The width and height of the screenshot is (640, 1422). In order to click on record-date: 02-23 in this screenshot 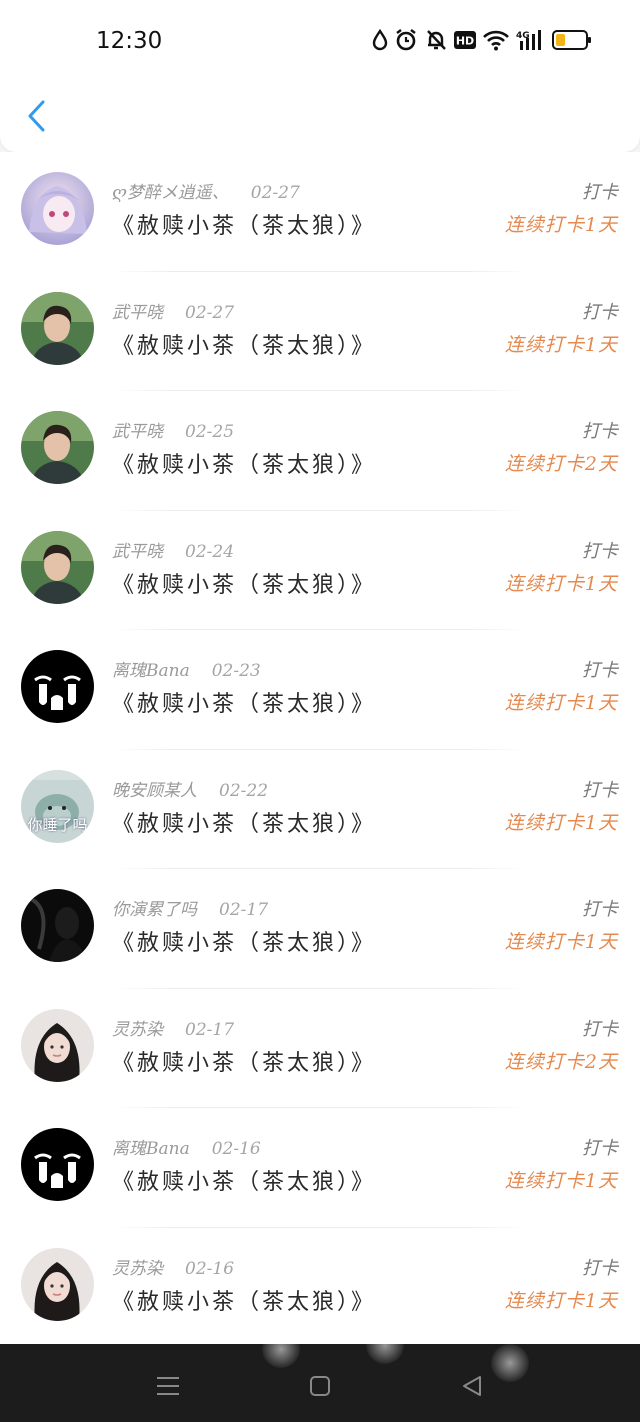, I will do `click(236, 671)`.